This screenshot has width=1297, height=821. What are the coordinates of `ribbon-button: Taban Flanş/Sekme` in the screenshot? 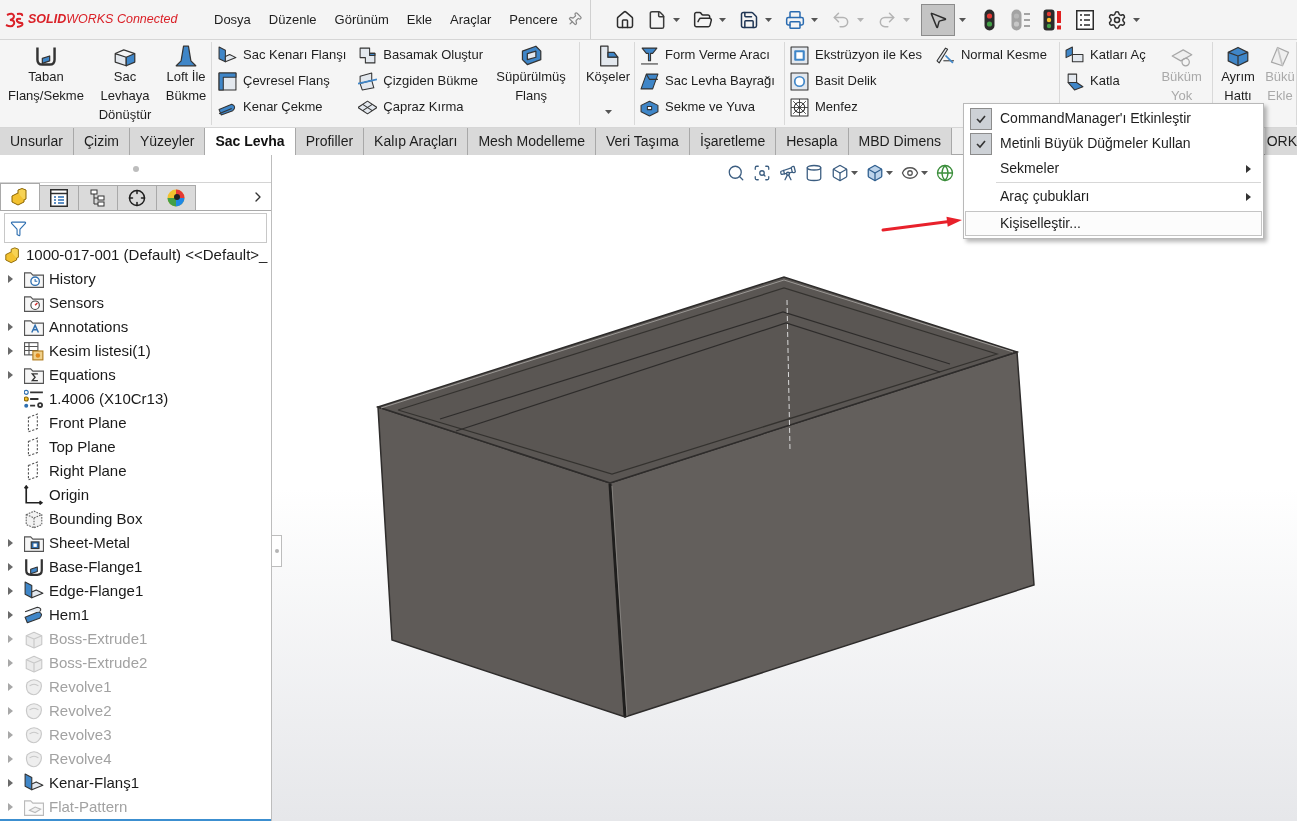 It's located at (46, 73).